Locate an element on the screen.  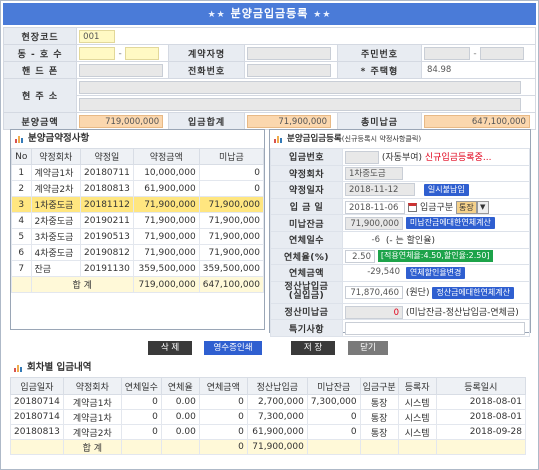
calendar-icon is located at coordinates (412, 207).